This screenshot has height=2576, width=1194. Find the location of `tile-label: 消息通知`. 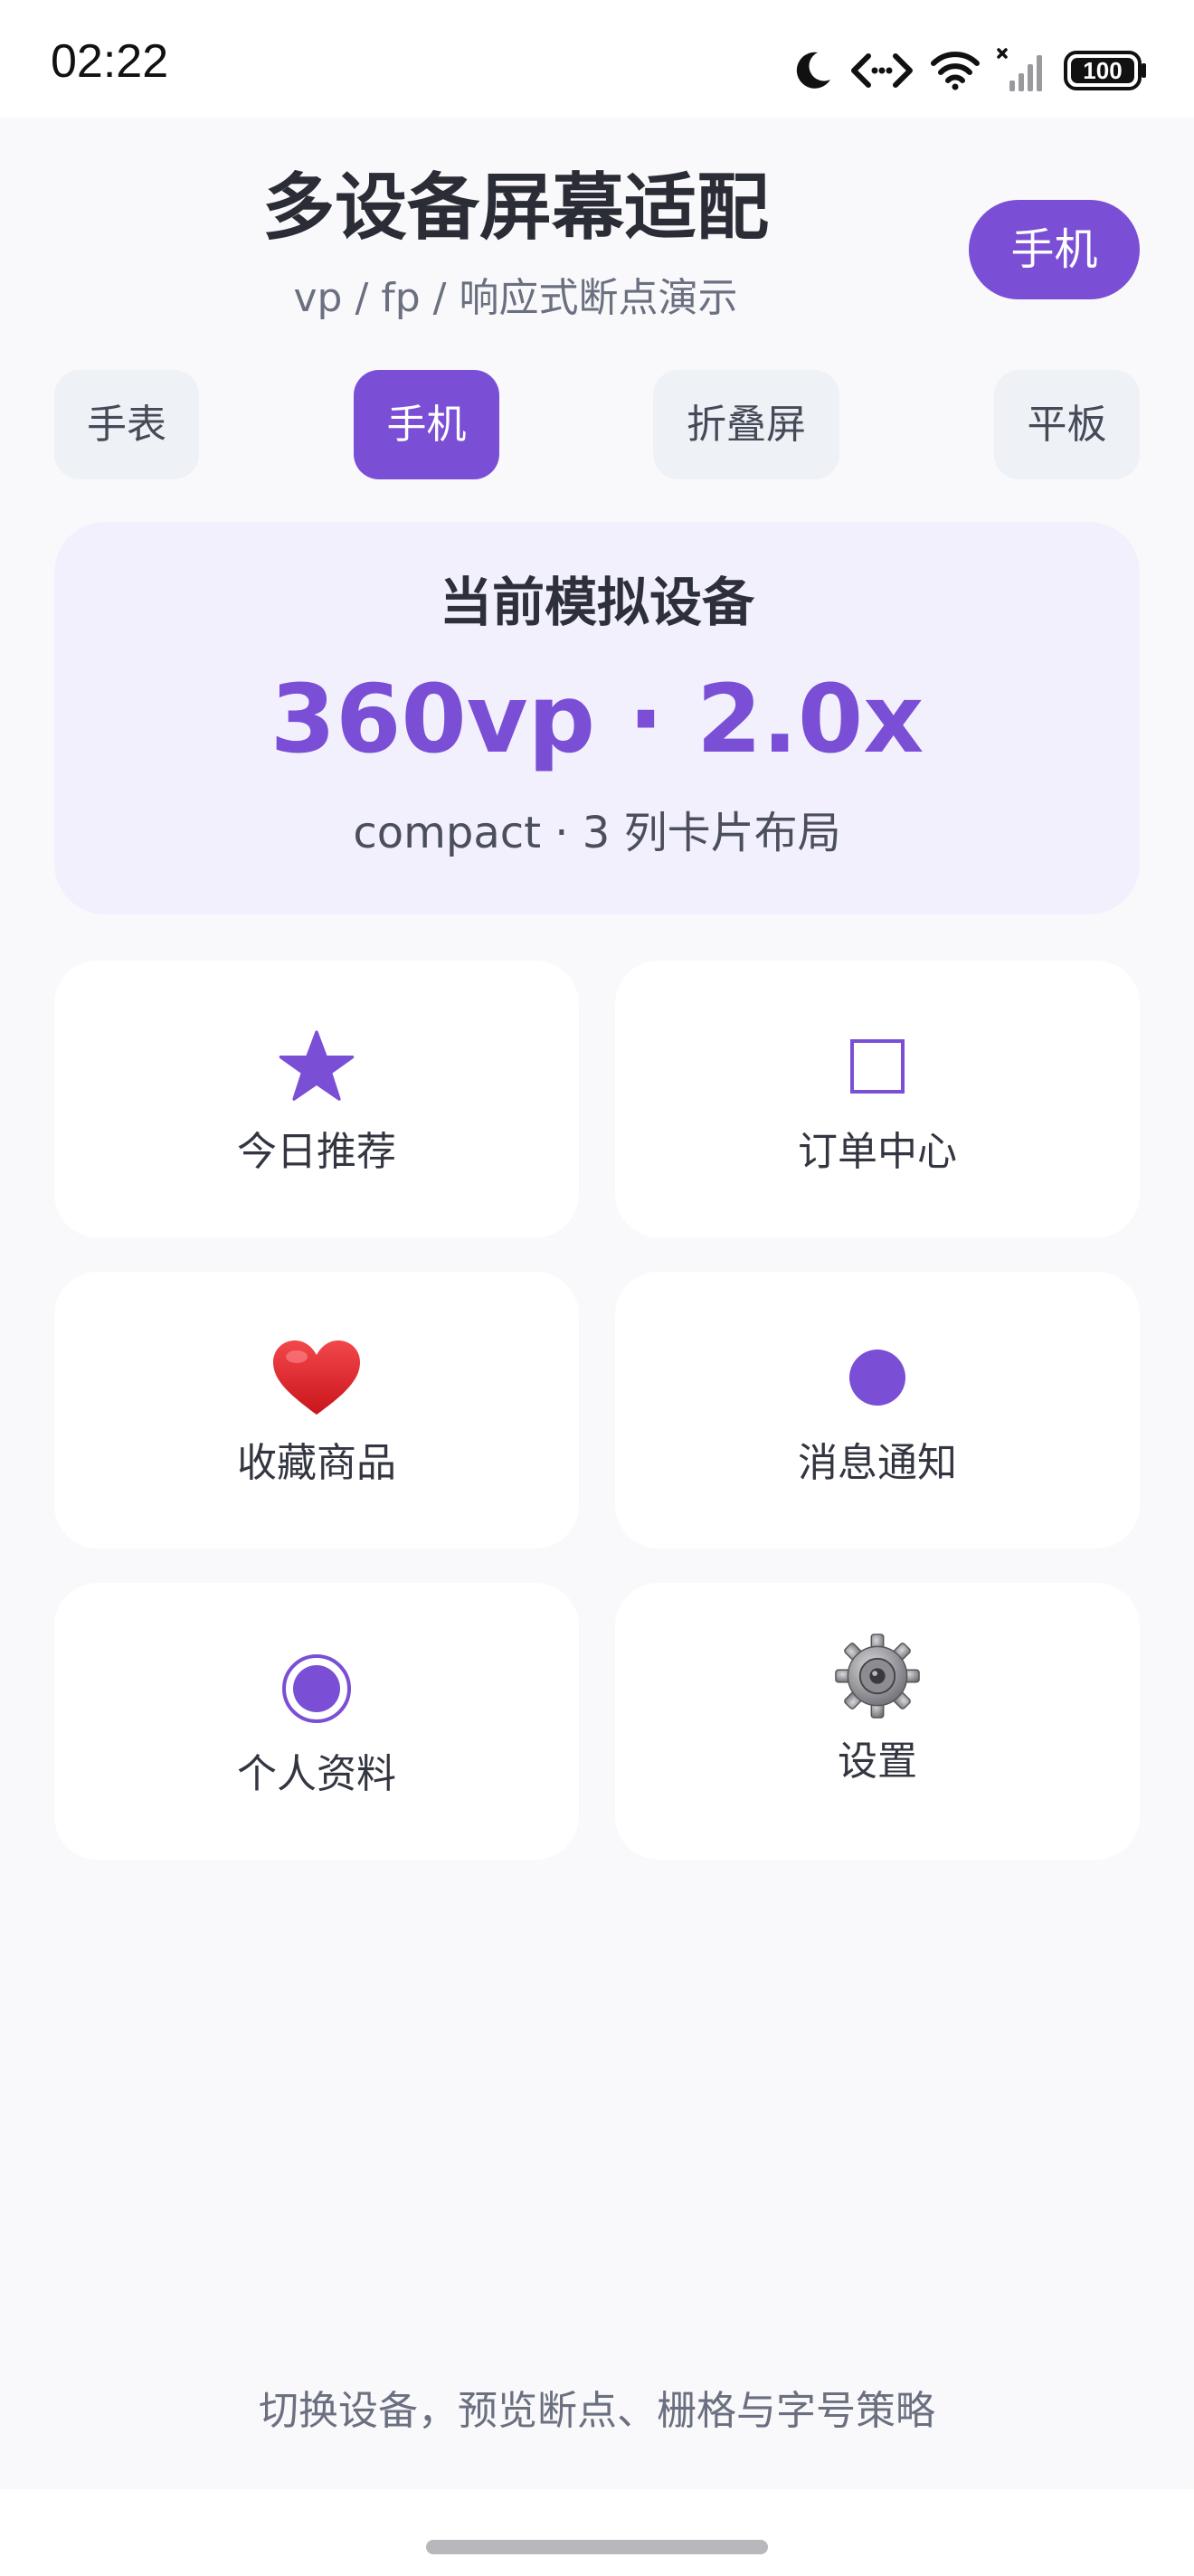

tile-label: 消息通知 is located at coordinates (877, 1463).